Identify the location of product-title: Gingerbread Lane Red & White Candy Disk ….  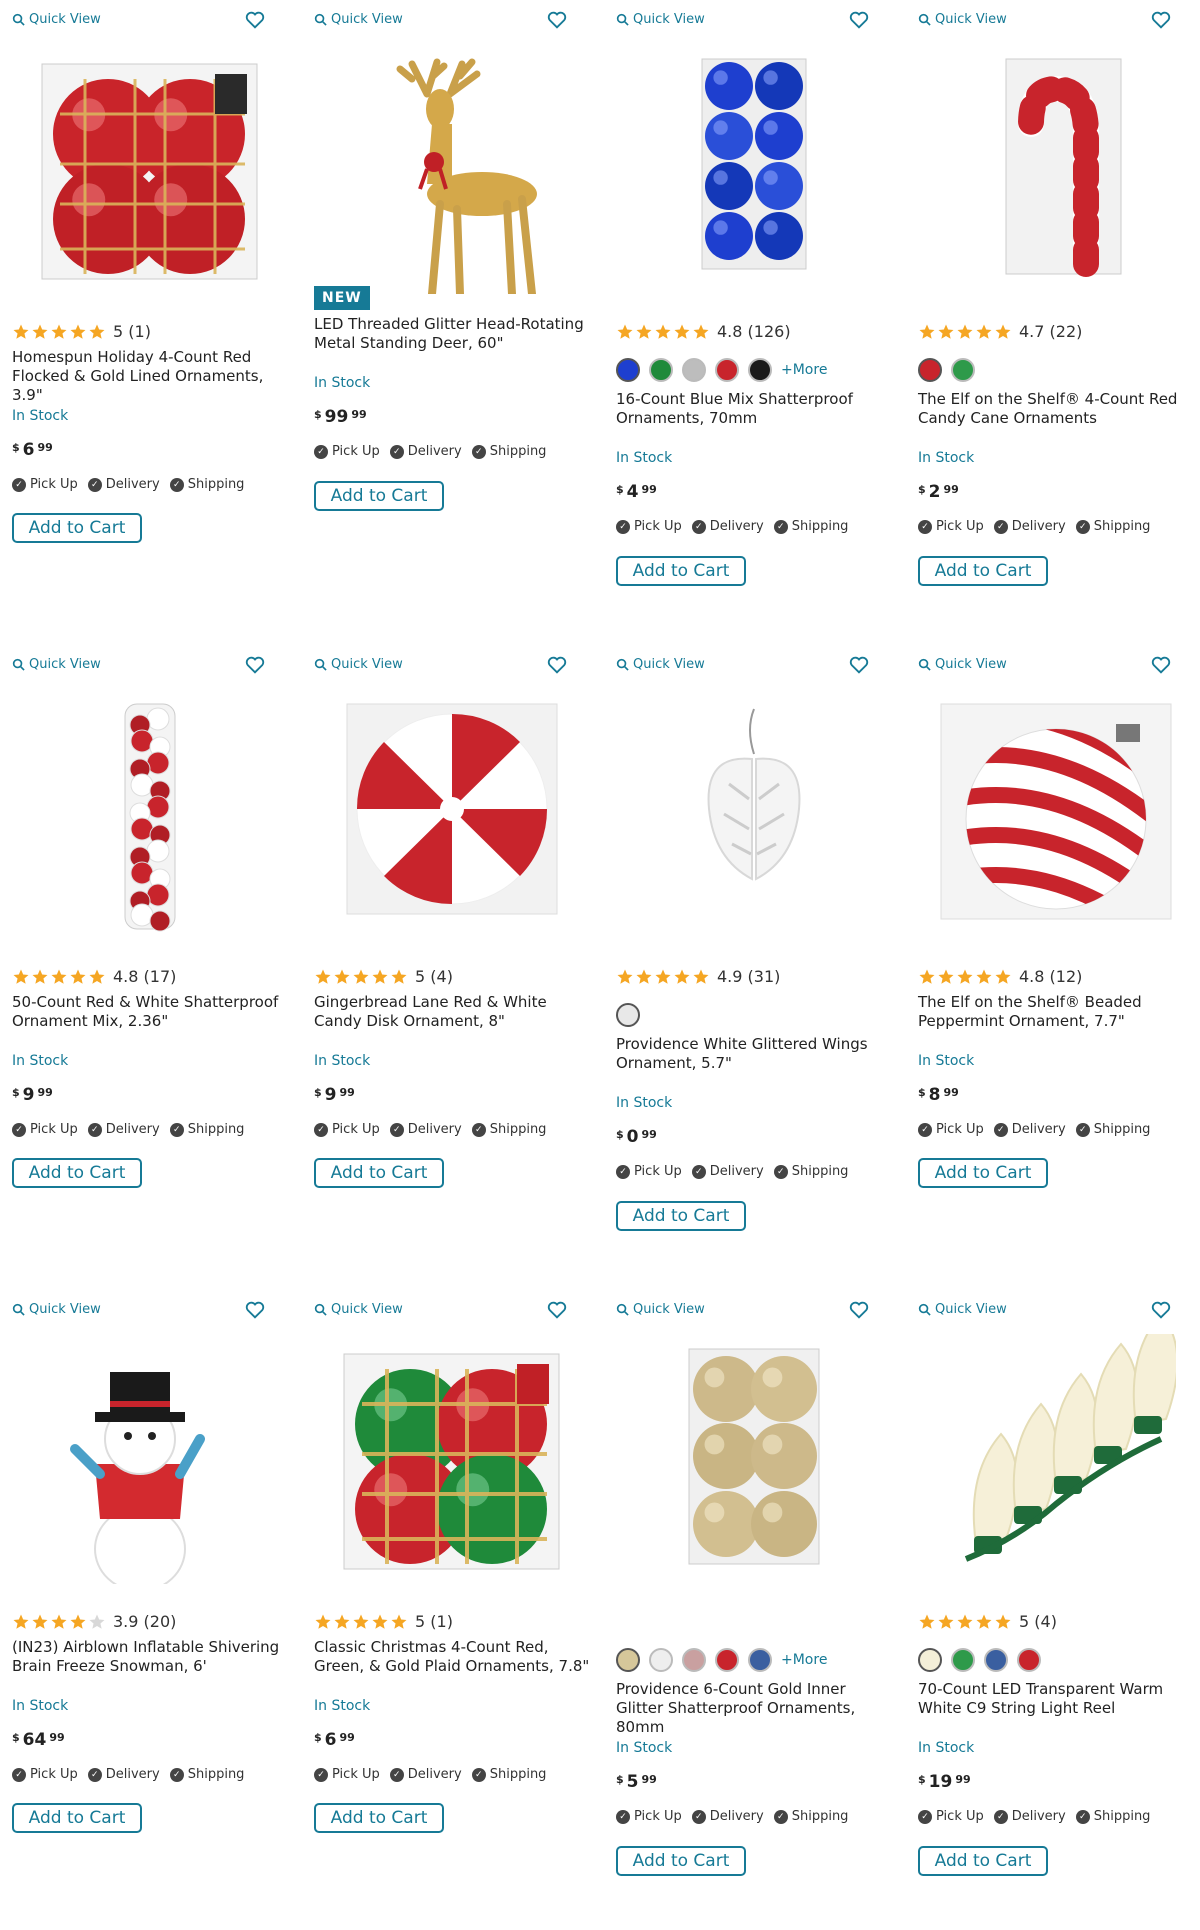
(453, 1012).